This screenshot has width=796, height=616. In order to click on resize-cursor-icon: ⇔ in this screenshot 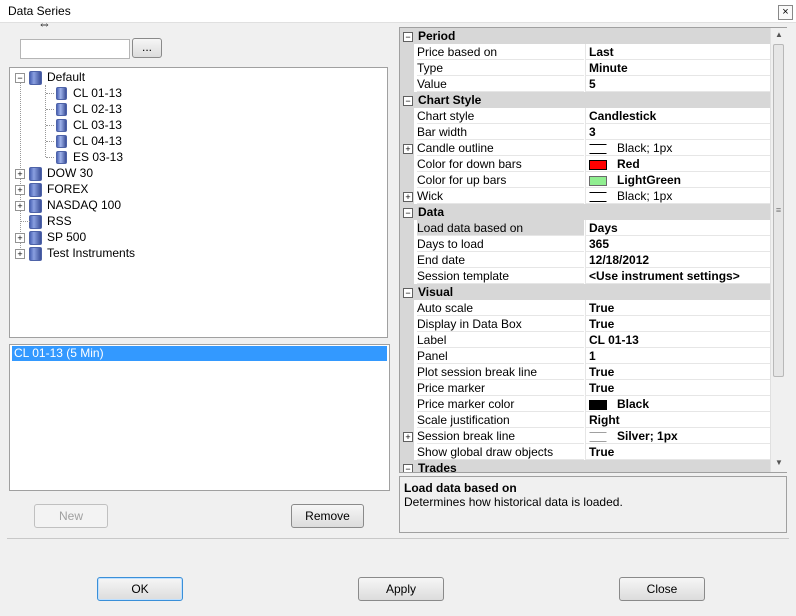, I will do `click(44, 23)`.